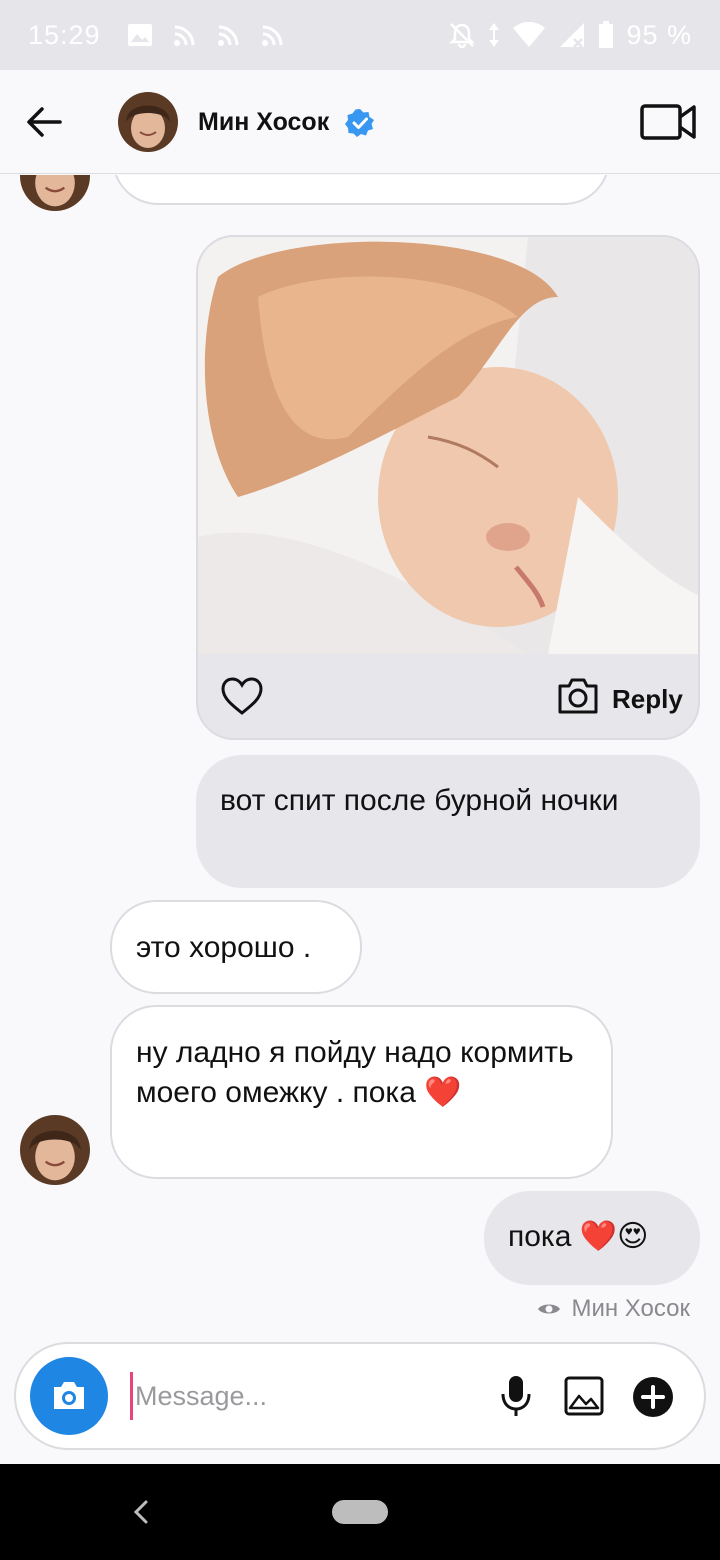 The height and width of the screenshot is (1560, 720). I want to click on battery-icon, so click(606, 34).